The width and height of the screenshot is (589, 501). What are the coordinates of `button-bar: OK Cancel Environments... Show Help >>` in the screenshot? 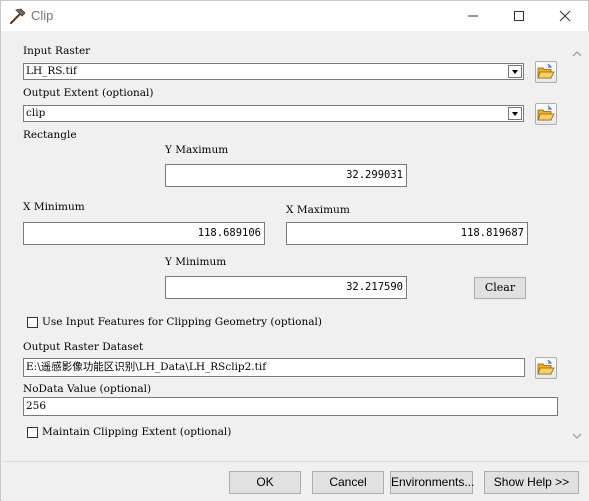 It's located at (295, 481).